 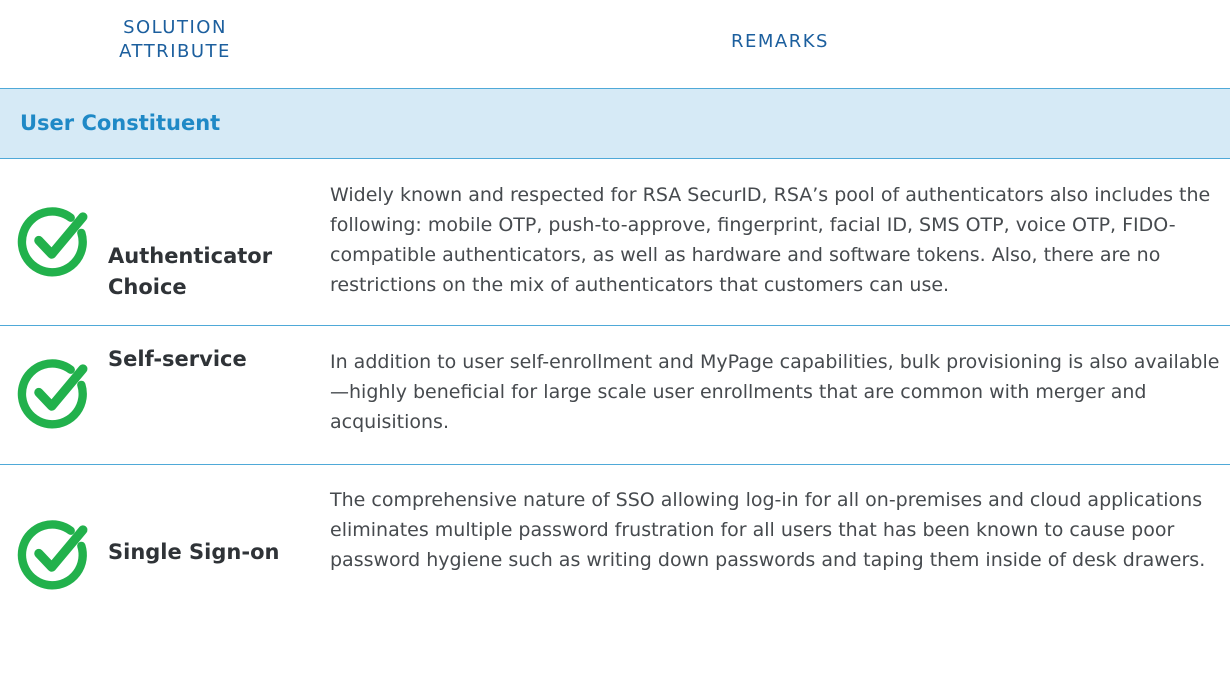 What do you see at coordinates (175, 40) in the screenshot?
I see `attribute-column-header: SOLUTION ATTRIBUTE` at bounding box center [175, 40].